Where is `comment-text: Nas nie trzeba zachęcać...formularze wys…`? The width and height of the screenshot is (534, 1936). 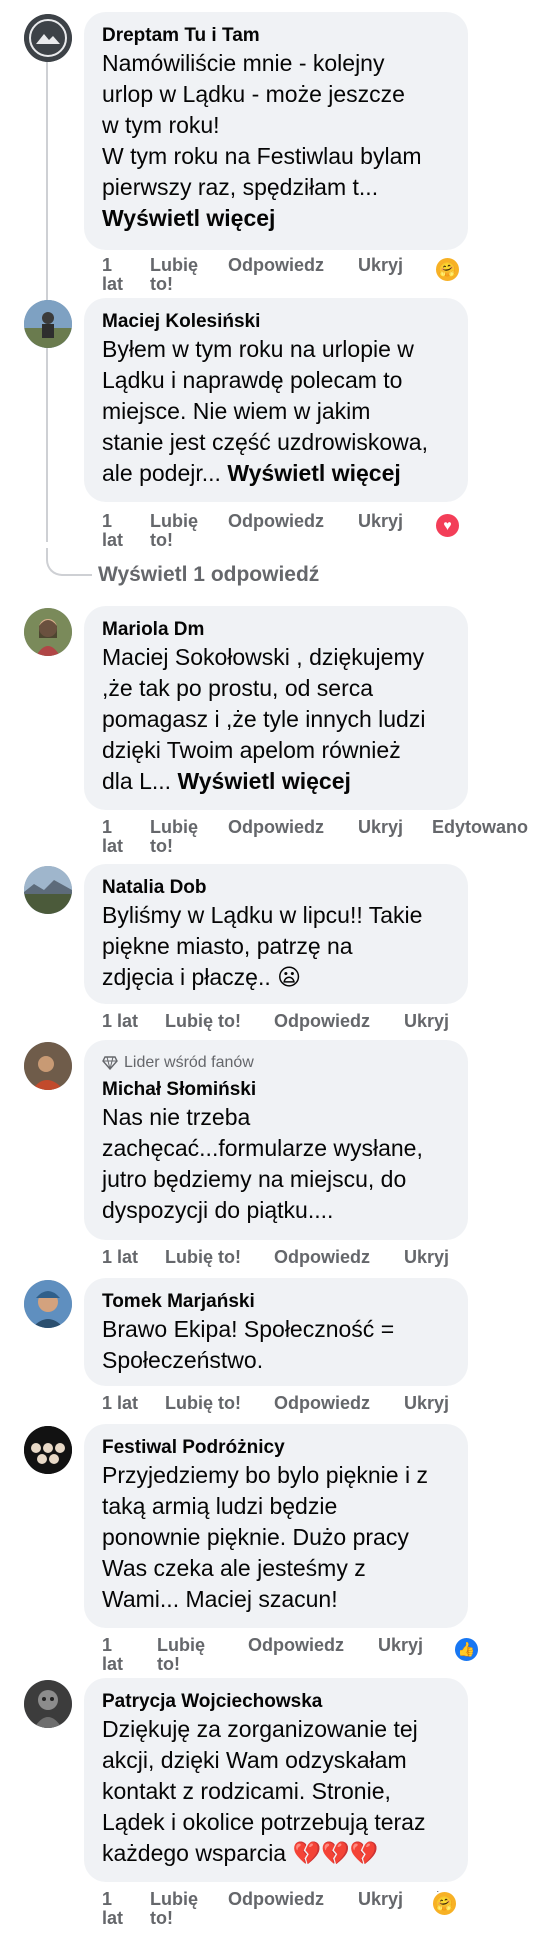
comment-text: Nas nie trzeba zachęcać...formularze wys… is located at coordinates (262, 1163).